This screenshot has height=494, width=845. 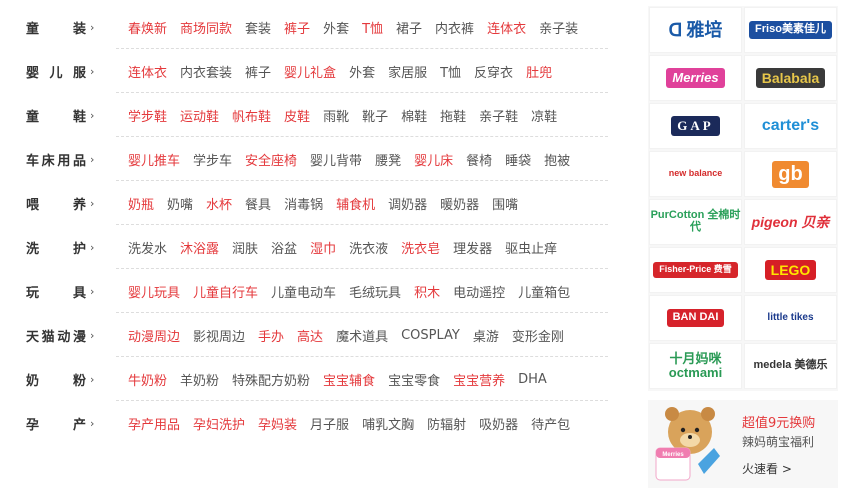 I want to click on category-link: 湿巾, so click(x=323, y=247).